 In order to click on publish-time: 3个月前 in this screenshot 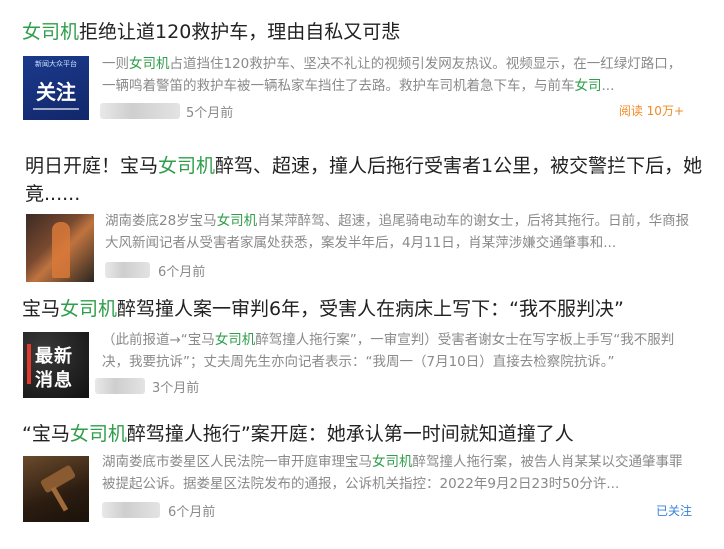, I will do `click(176, 388)`.